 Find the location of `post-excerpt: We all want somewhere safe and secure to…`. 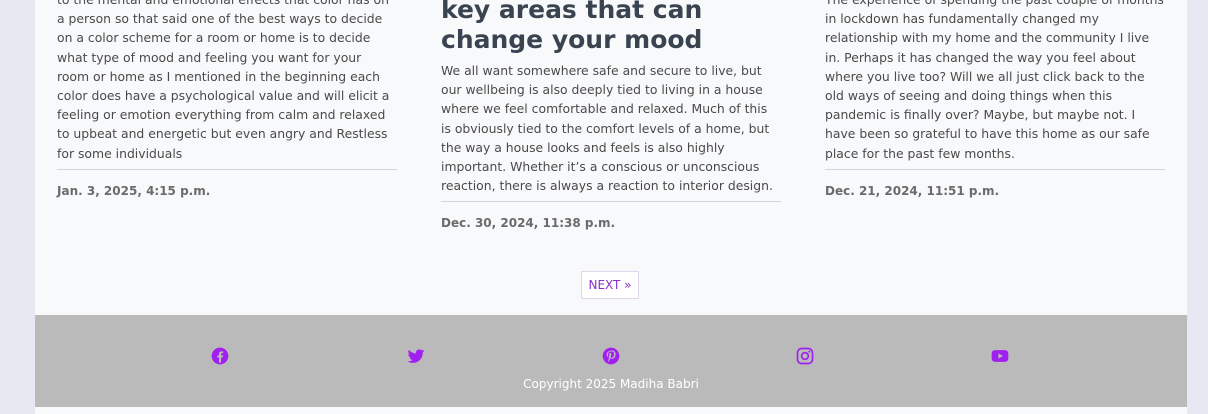

post-excerpt: We all want somewhere safe and secure to… is located at coordinates (607, 128).